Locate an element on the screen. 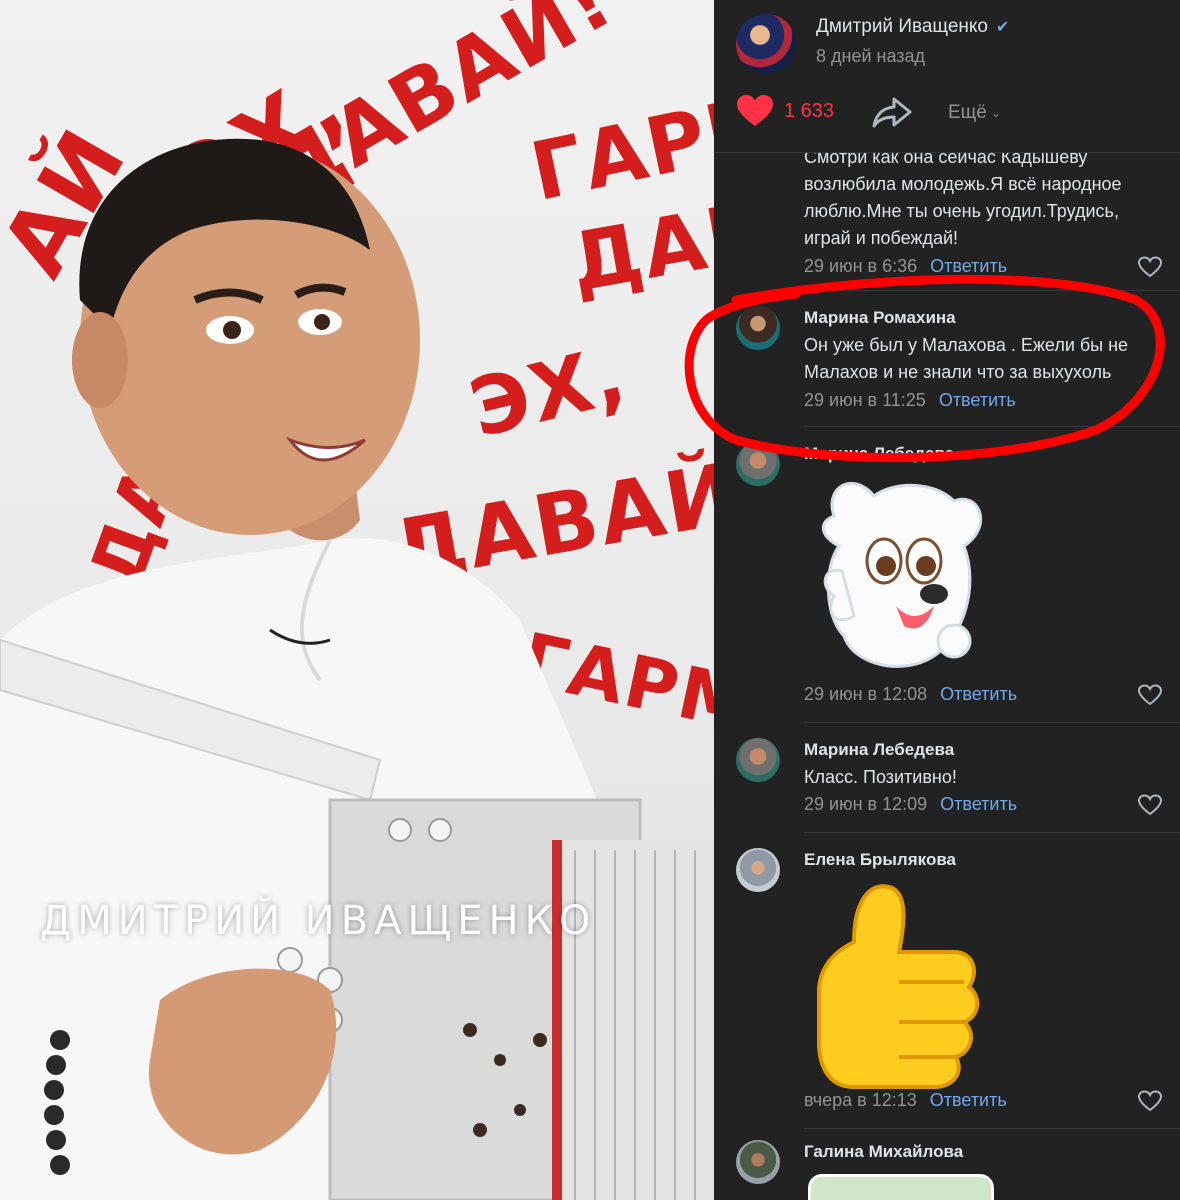 Image resolution: width=1180 pixels, height=1200 pixels. sticker-preview is located at coordinates (901, 1187).